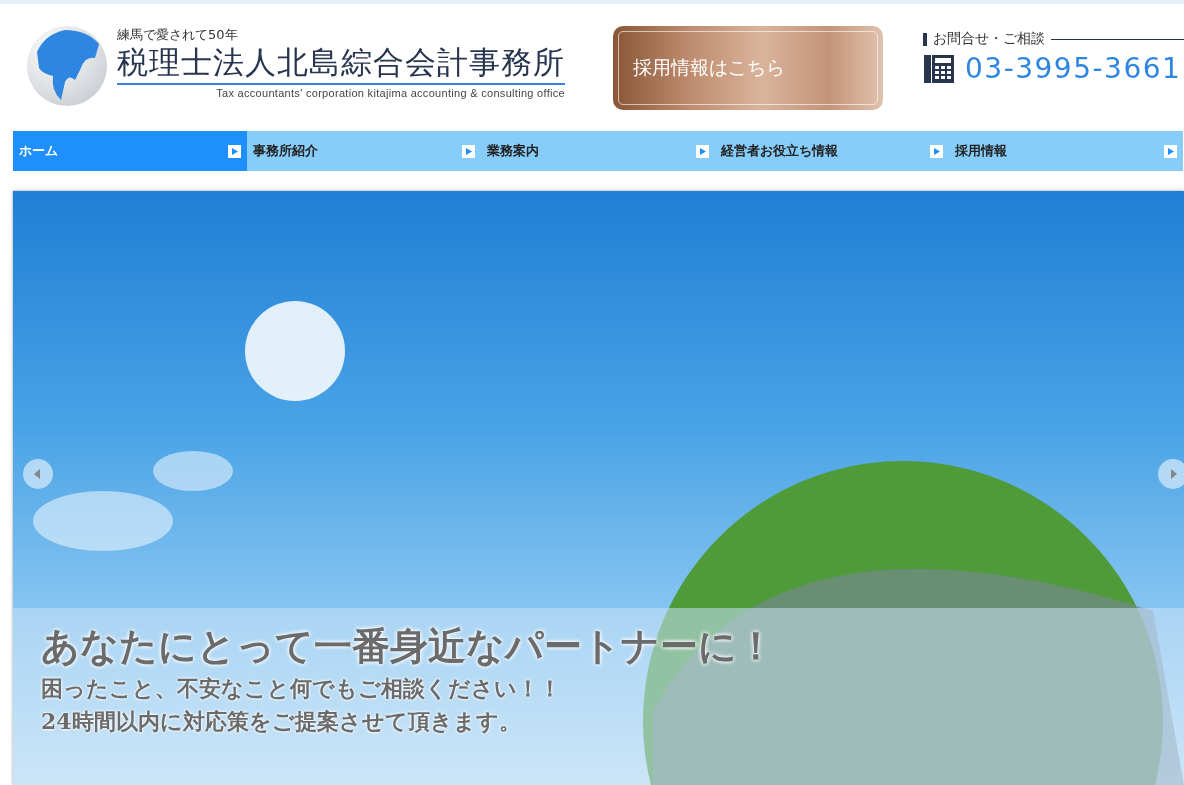  What do you see at coordinates (390, 93) in the screenshot?
I see `company-name-english: Tax accountants' corporation kitajima accounting & consulting office` at bounding box center [390, 93].